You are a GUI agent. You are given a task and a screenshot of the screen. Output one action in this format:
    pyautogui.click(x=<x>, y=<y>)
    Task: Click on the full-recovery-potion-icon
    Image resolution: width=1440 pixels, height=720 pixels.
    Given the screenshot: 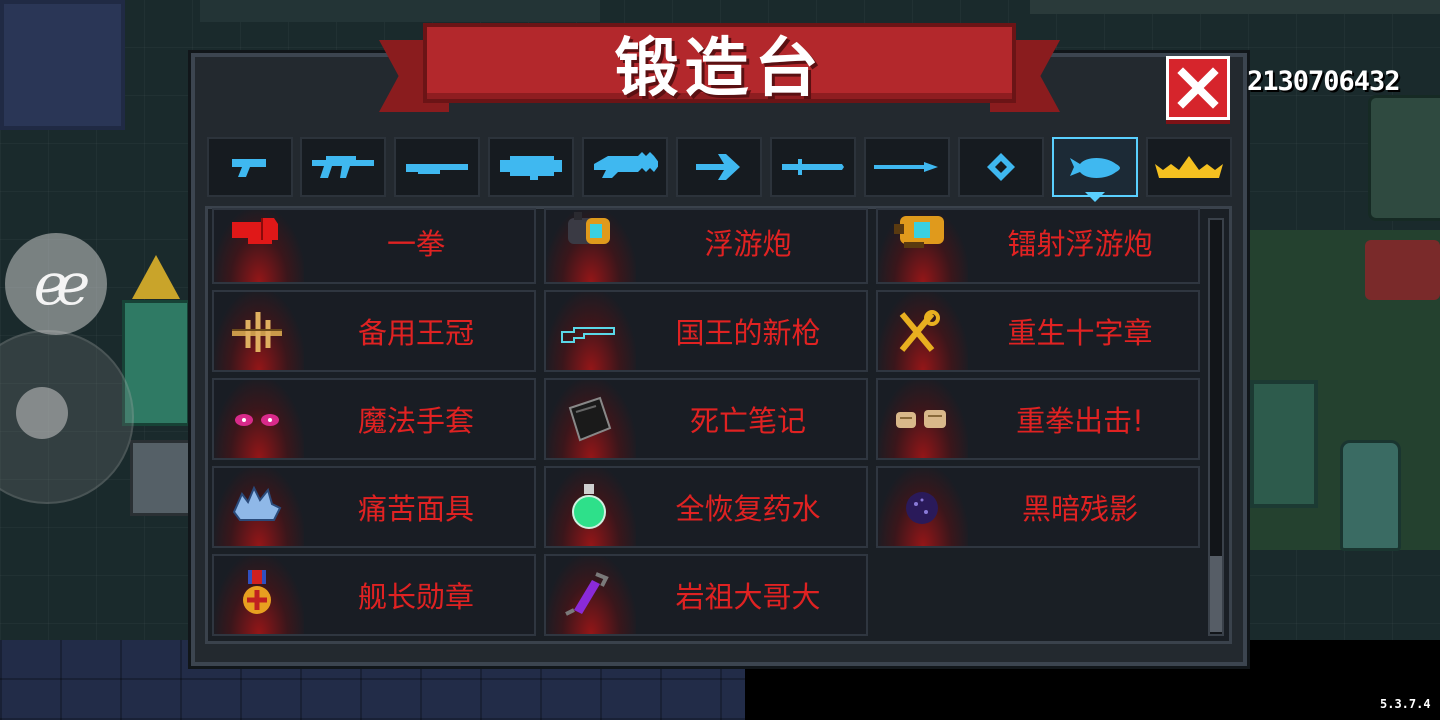 What is the action you would take?
    pyautogui.click(x=589, y=506)
    